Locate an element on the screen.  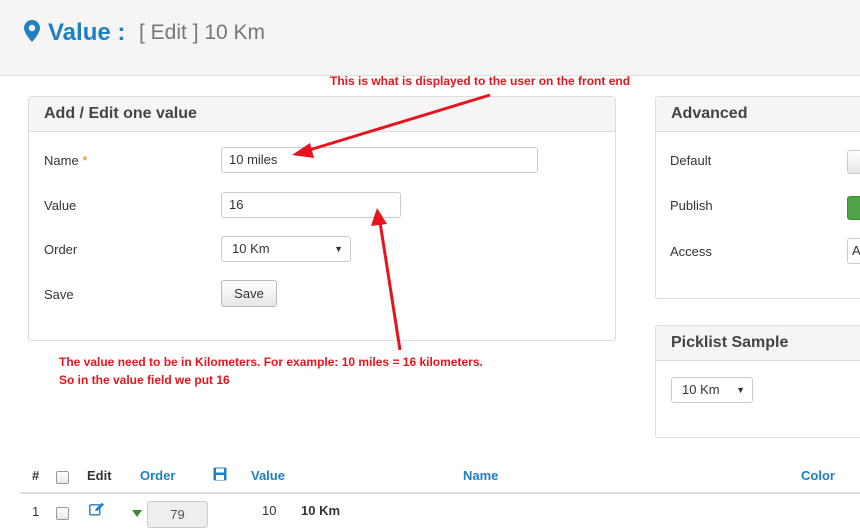
row-order-input: 79 is located at coordinates (177, 514).